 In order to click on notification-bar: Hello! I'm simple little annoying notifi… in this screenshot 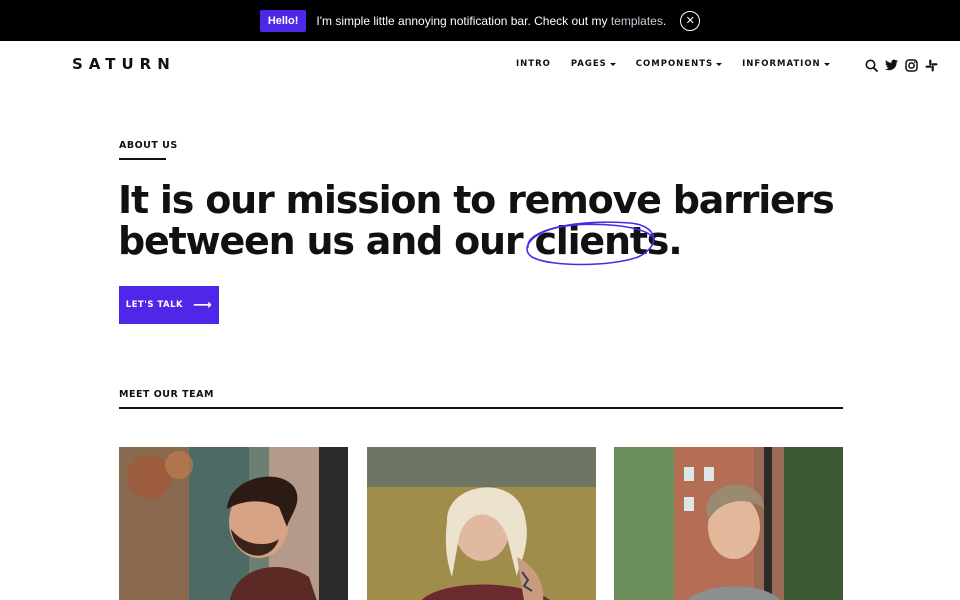, I will do `click(480, 20)`.